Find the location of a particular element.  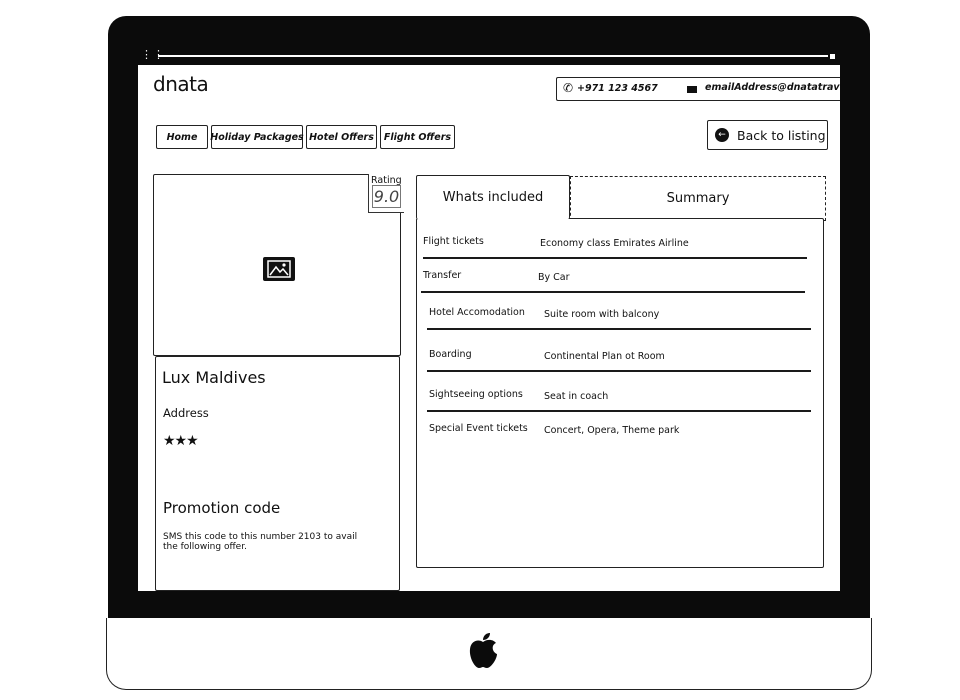

included-label: Sightseeing options is located at coordinates (476, 394).